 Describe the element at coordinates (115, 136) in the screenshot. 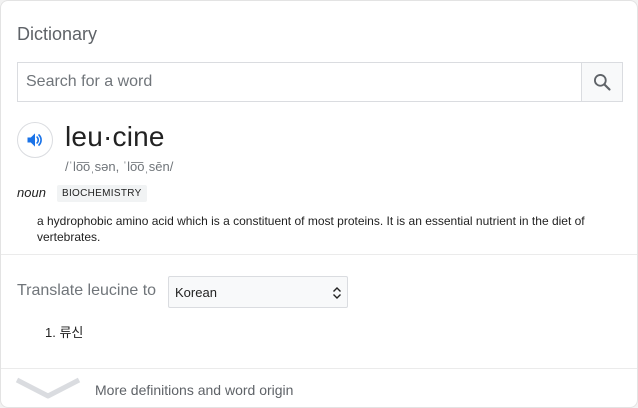

I see `headword: leu·cine` at that location.